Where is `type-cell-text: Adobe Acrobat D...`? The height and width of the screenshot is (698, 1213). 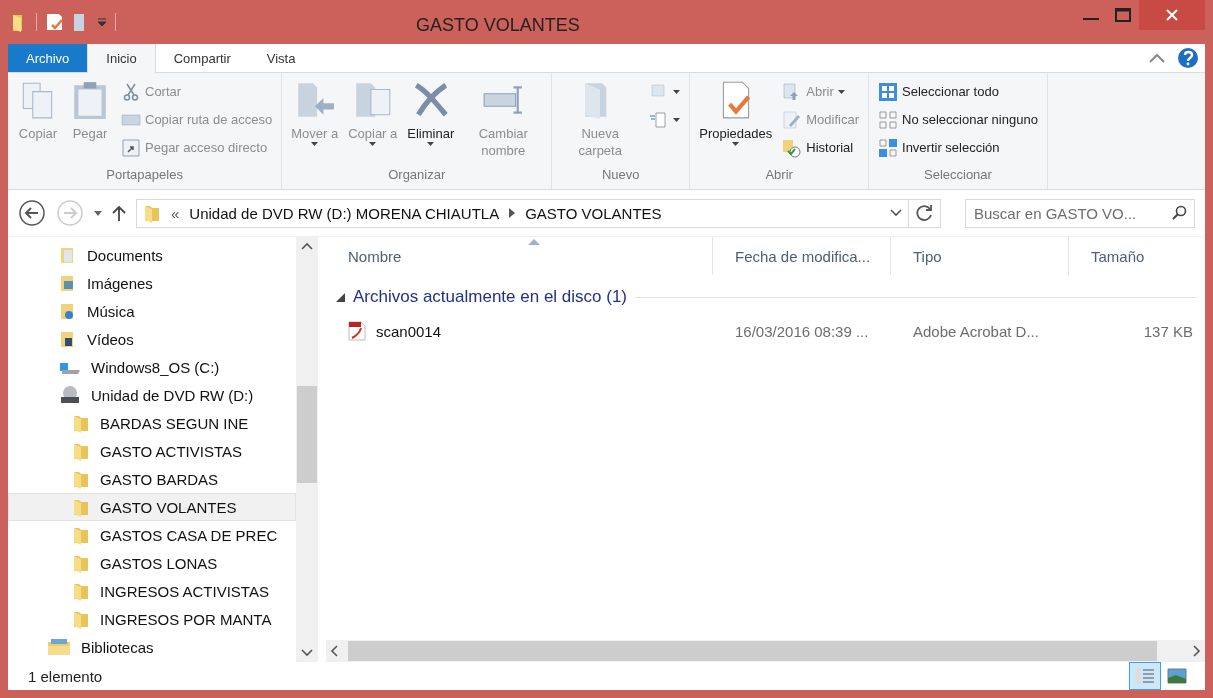 type-cell-text: Adobe Acrobat D... is located at coordinates (976, 331).